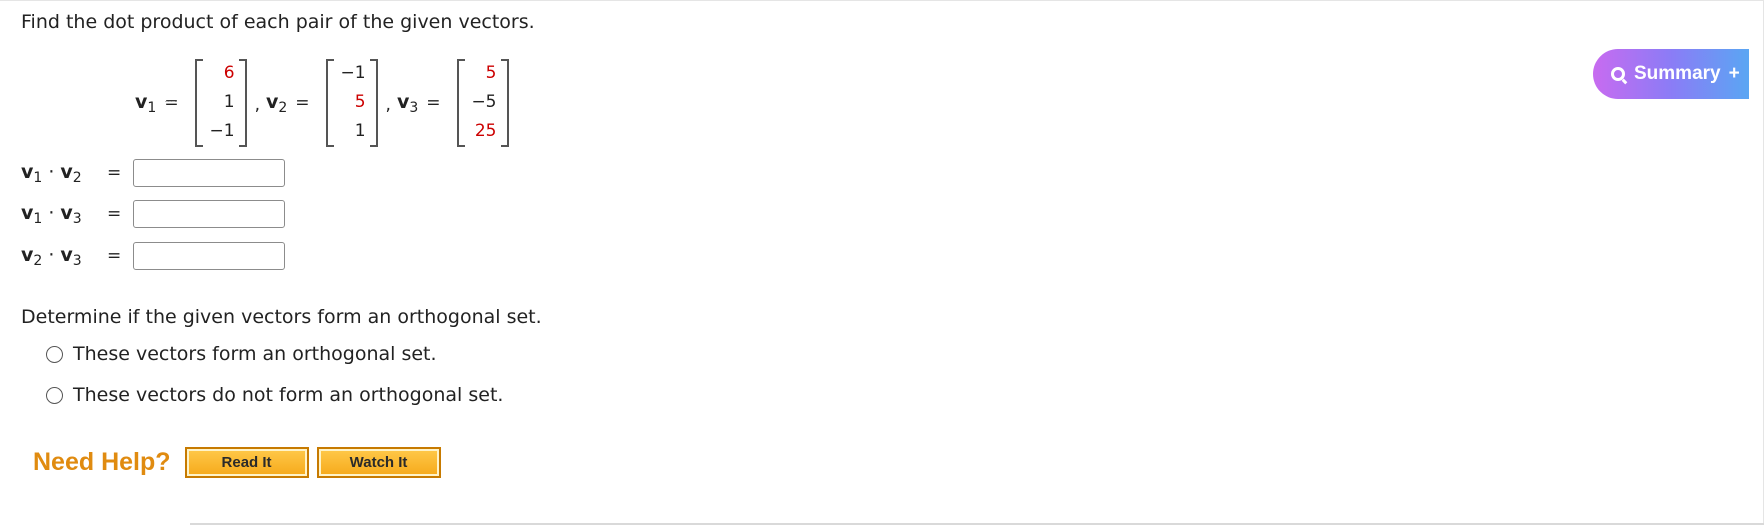 The width and height of the screenshot is (1764, 525). What do you see at coordinates (351, 103) in the screenshot?
I see `vector-2-matrix: −1 5 1` at bounding box center [351, 103].